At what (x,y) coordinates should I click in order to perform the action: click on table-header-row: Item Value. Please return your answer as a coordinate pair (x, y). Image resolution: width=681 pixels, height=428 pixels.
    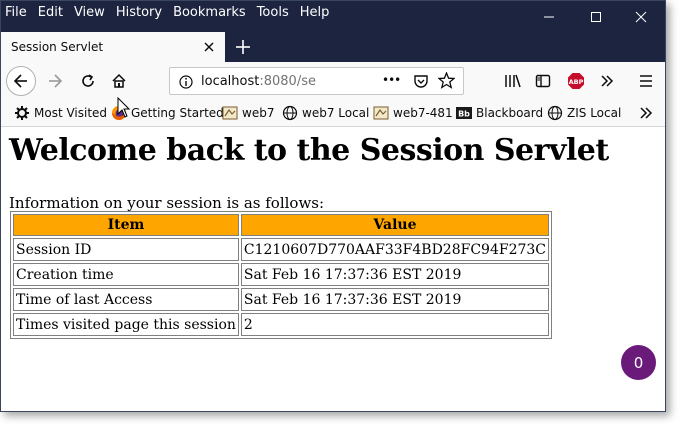
    Looking at the image, I should click on (281, 225).